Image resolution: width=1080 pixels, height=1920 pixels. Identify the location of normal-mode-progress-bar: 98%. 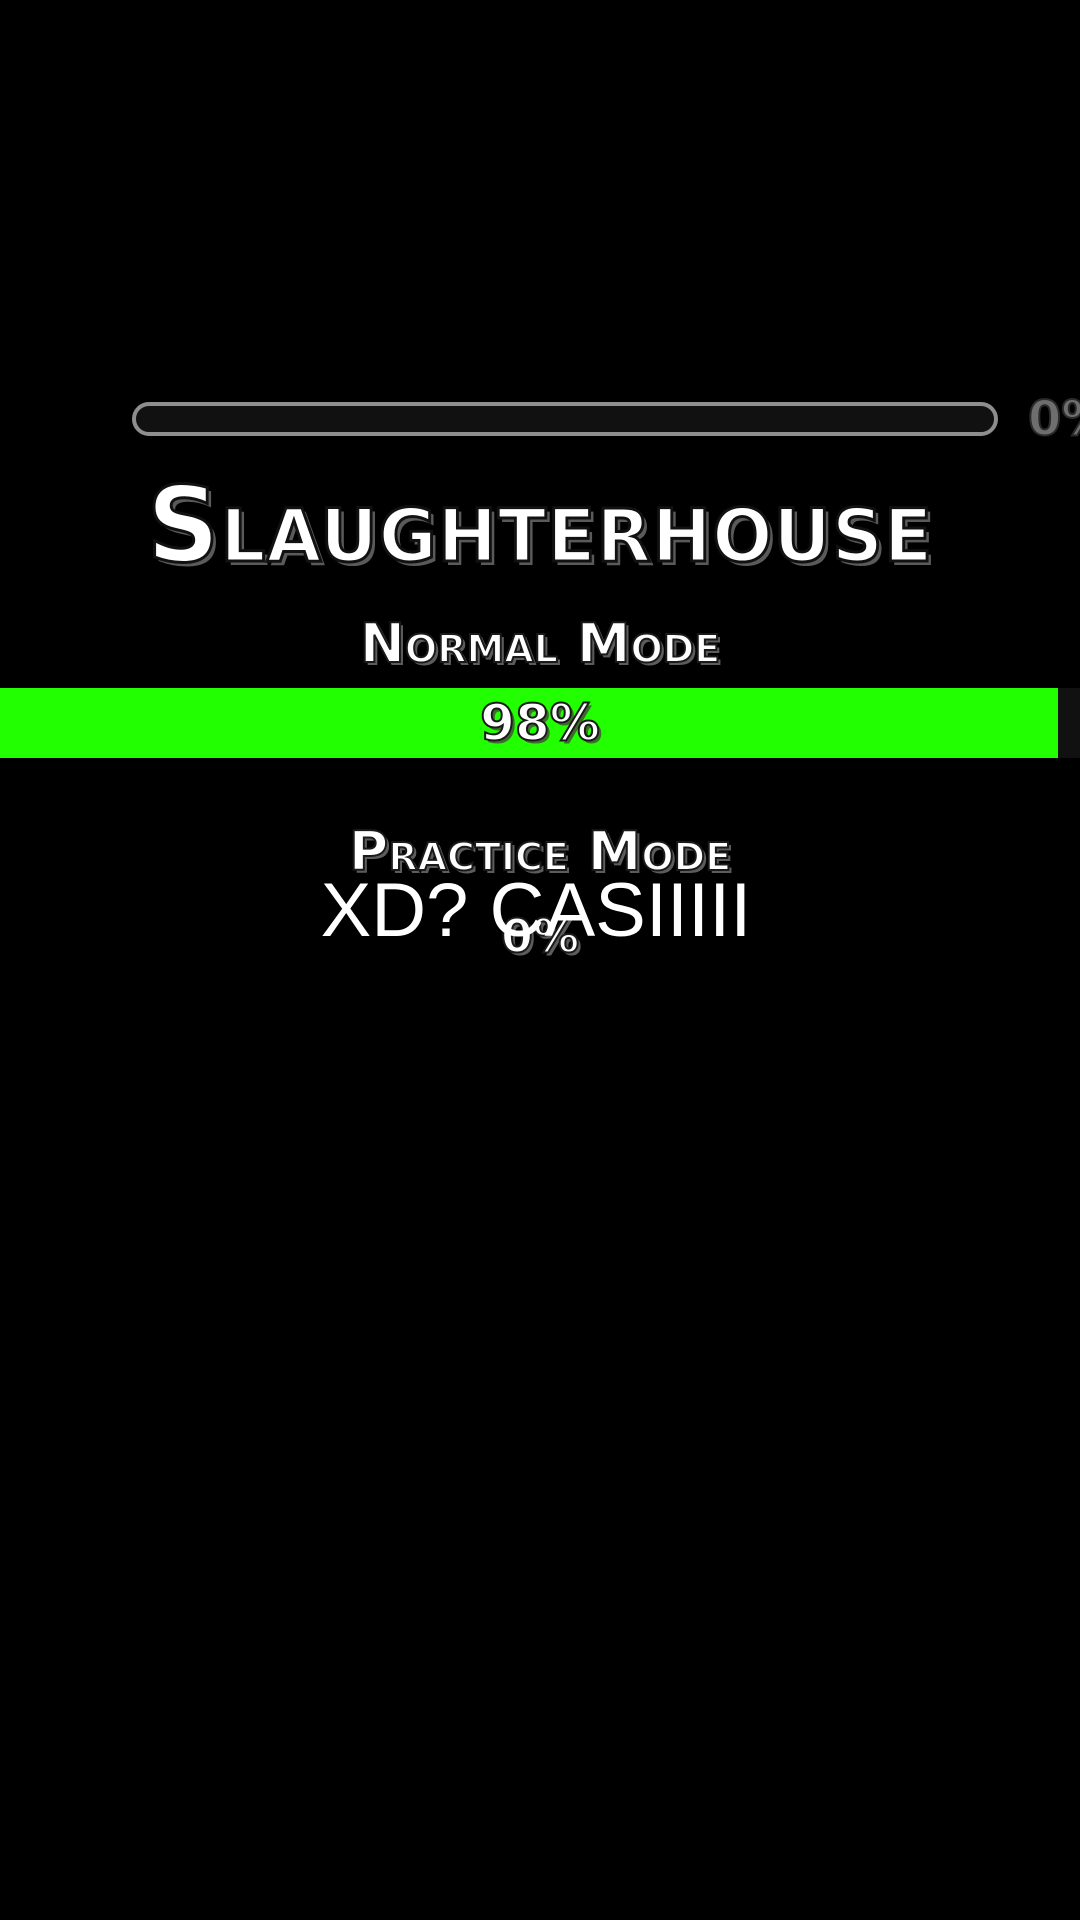
(540, 723).